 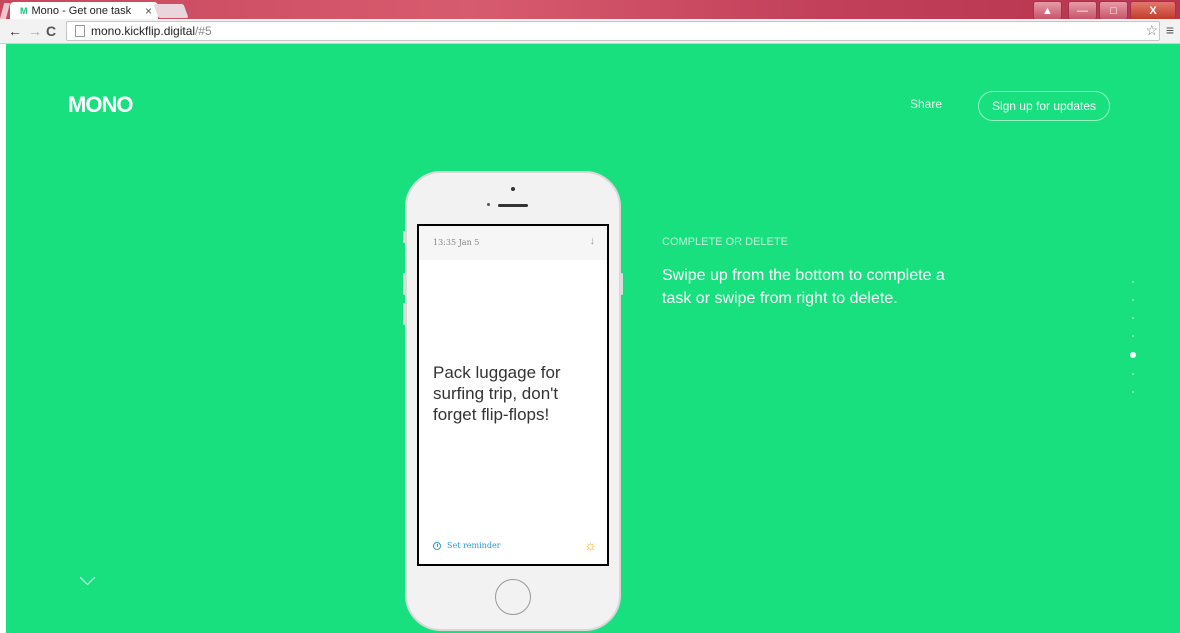 I want to click on back-arrow-icon: ←, so click(x=15, y=31).